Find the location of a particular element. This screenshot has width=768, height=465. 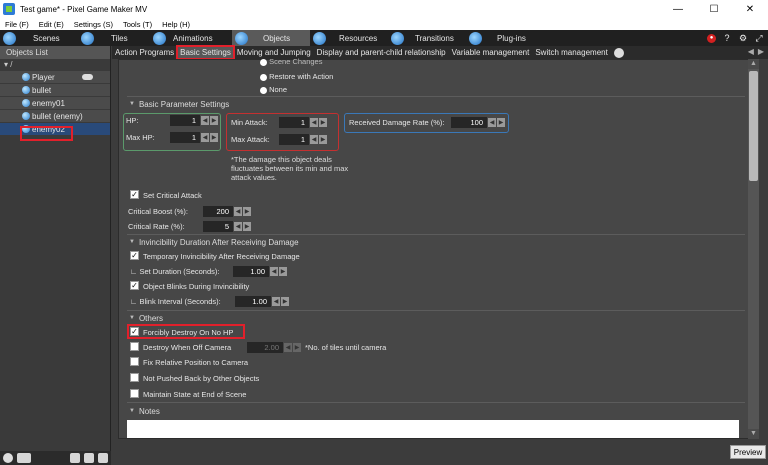

radio-restore-with-action is located at coordinates (263, 77).